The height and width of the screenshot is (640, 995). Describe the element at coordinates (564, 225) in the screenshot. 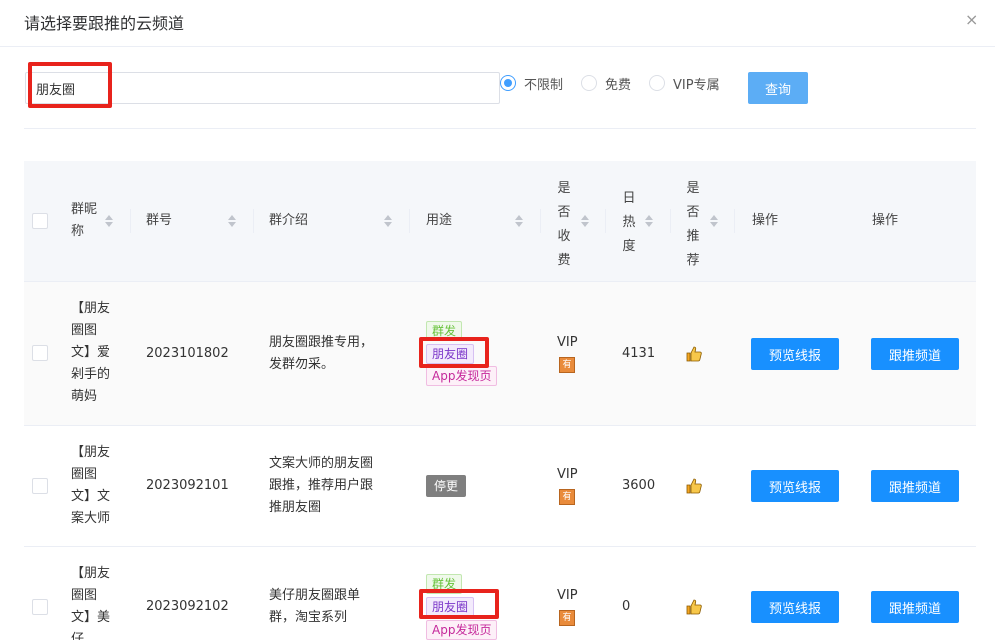

I see `header-paid: 是否收费` at that location.